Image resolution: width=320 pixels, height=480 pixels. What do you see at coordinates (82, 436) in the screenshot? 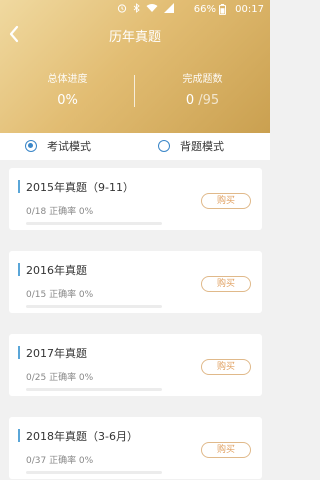
I see `paper-title: 2018年真题（3-6月）` at bounding box center [82, 436].